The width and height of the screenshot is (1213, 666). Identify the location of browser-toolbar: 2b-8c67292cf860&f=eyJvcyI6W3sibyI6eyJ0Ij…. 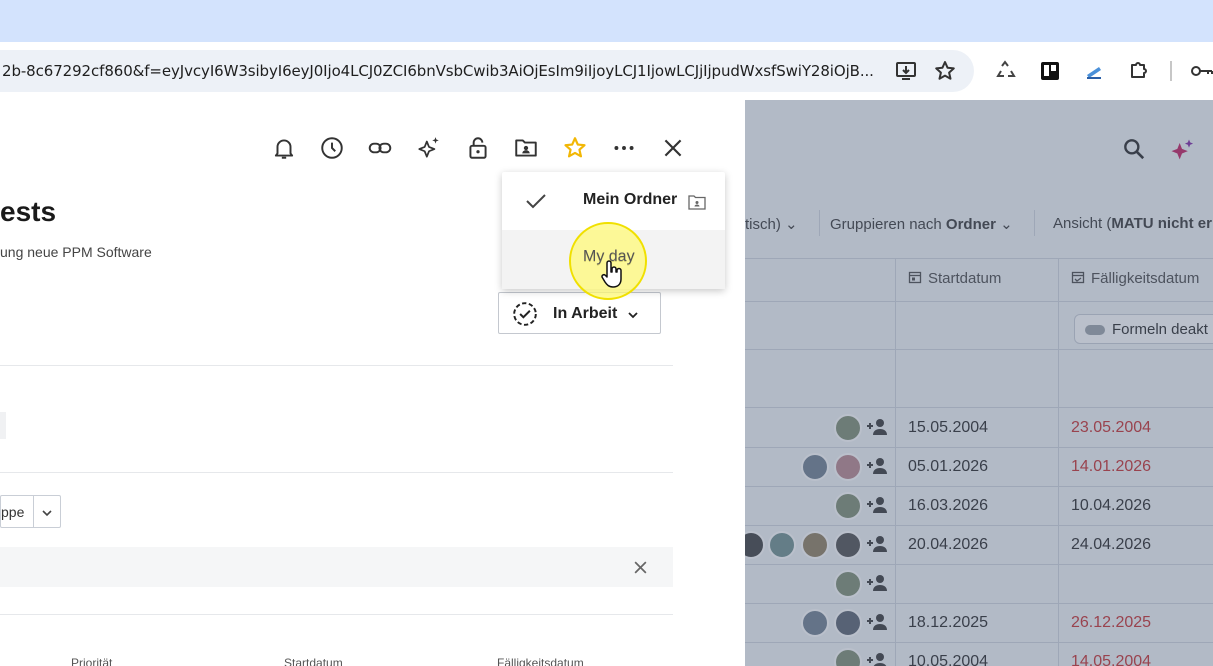
(606, 71).